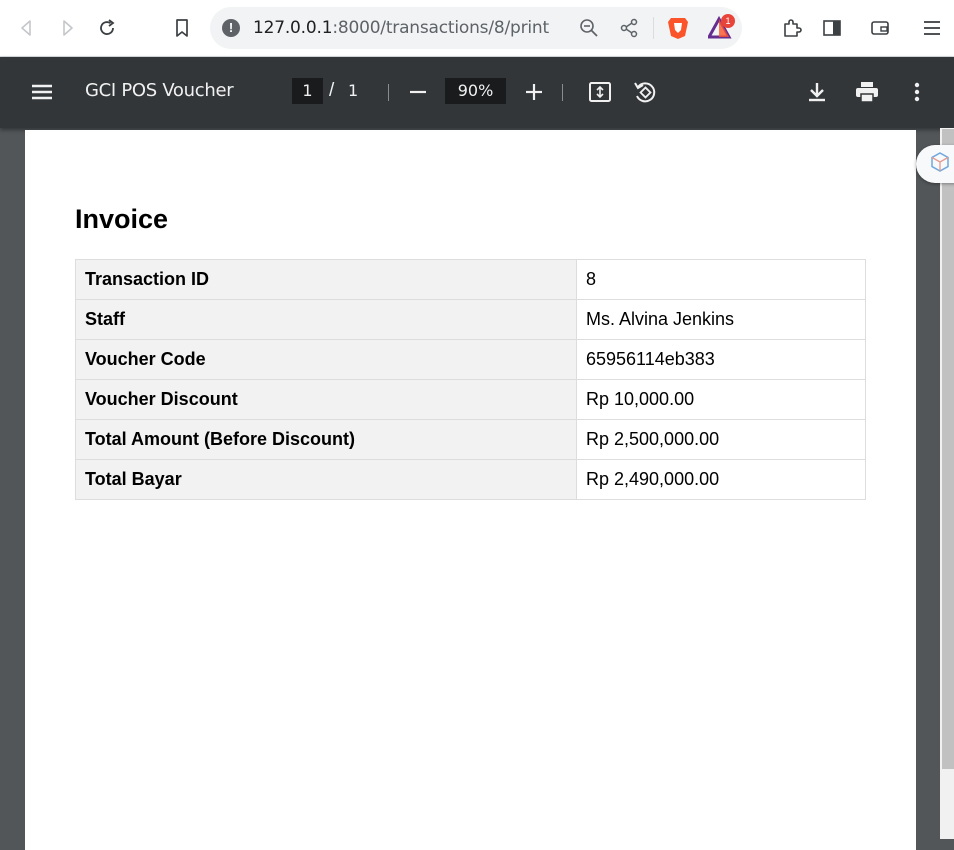 This screenshot has height=850, width=954. I want to click on print-icon, so click(867, 92).